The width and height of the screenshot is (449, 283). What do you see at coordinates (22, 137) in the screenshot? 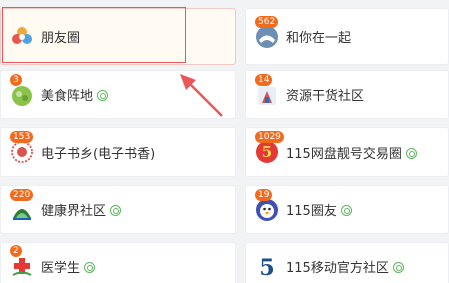
I see `unread-badge: 153` at bounding box center [22, 137].